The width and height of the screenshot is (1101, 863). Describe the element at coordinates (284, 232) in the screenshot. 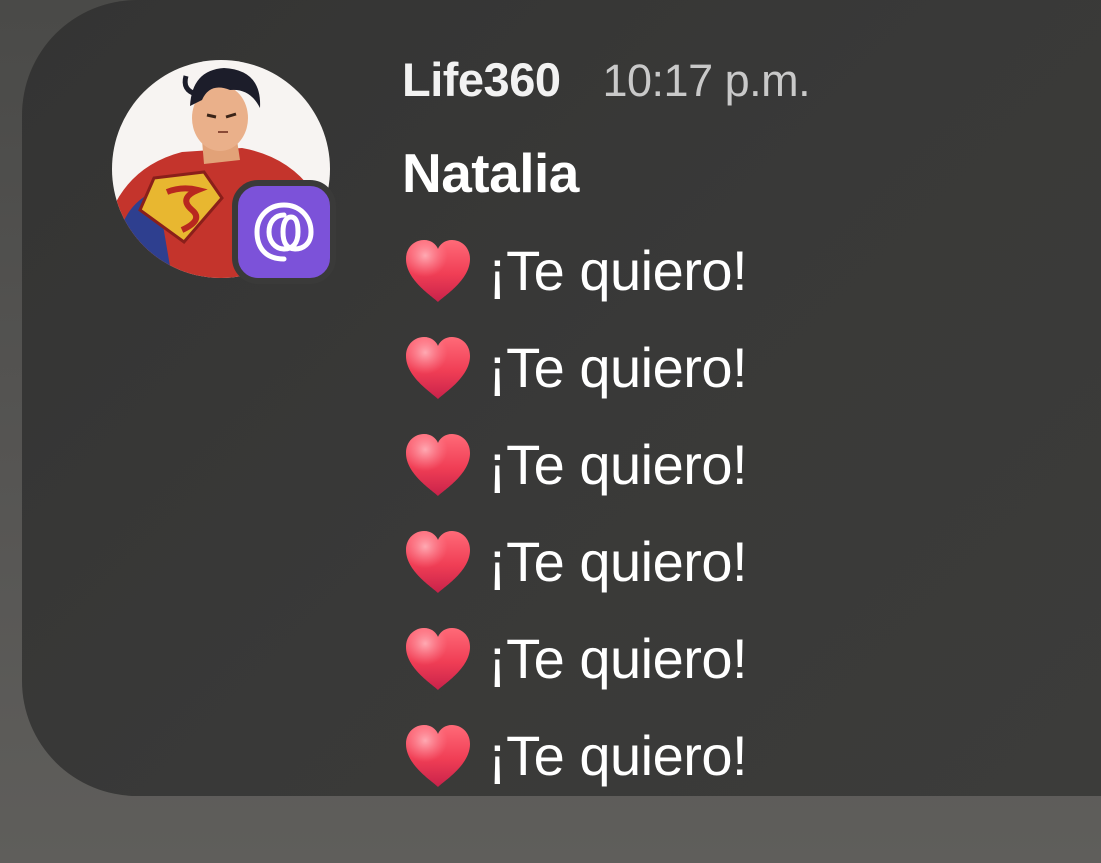

I see `life360-icon` at that location.